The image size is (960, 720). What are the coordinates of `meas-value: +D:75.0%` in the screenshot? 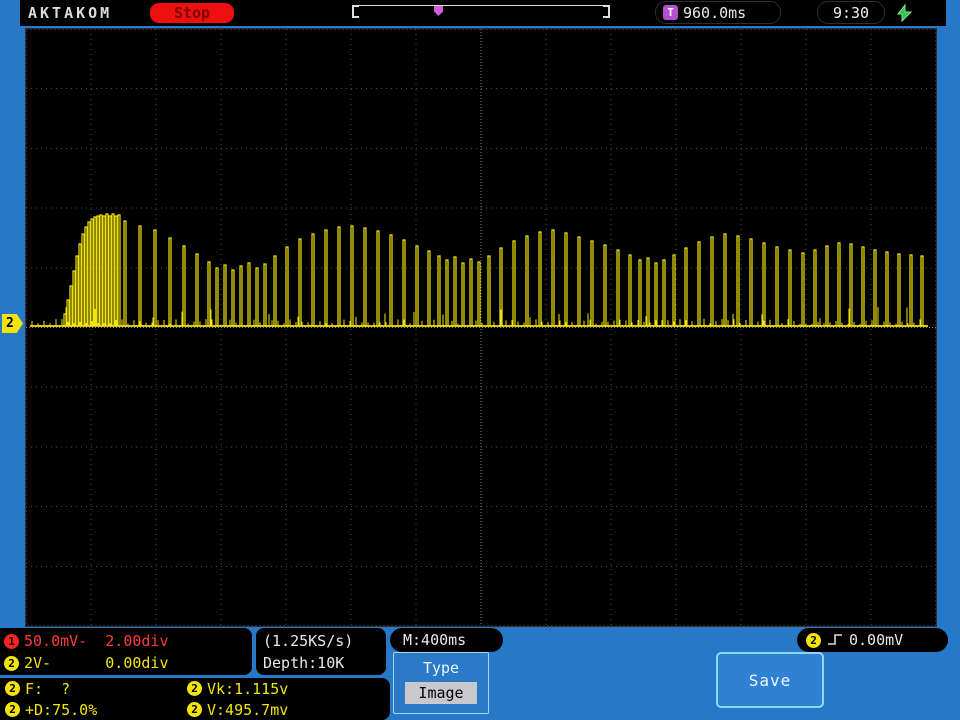 It's located at (61, 709).